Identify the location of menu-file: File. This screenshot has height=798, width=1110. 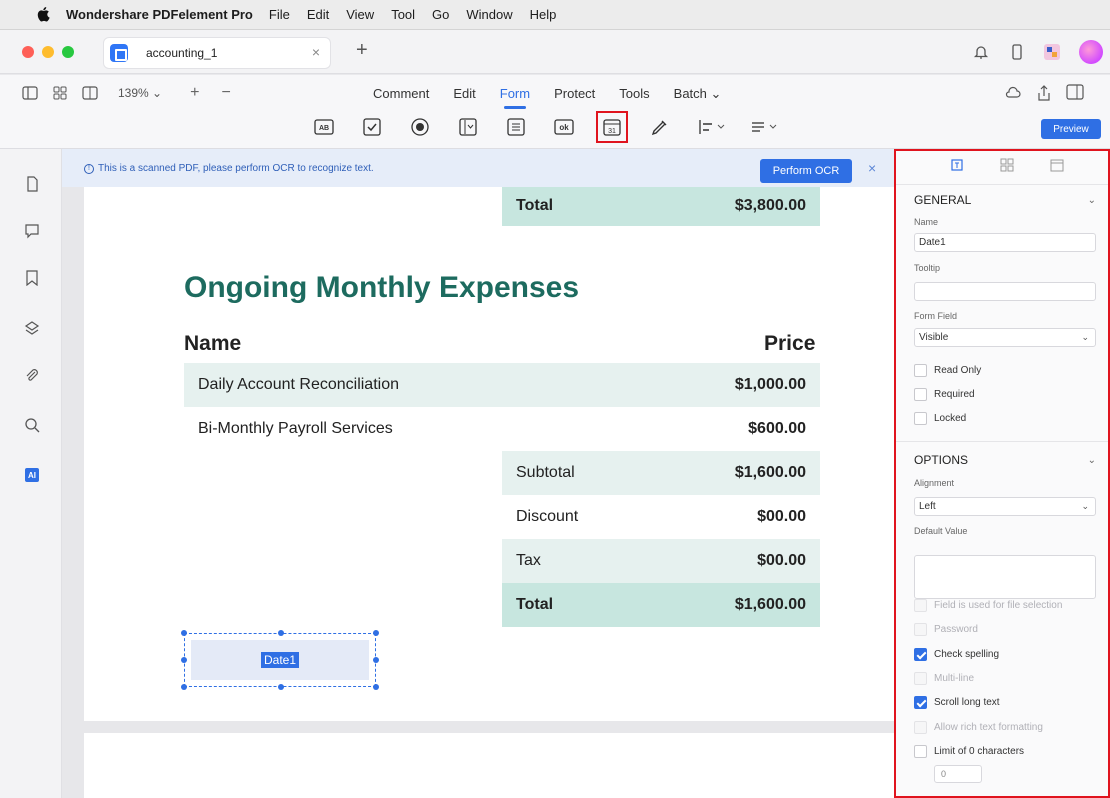
(279, 14).